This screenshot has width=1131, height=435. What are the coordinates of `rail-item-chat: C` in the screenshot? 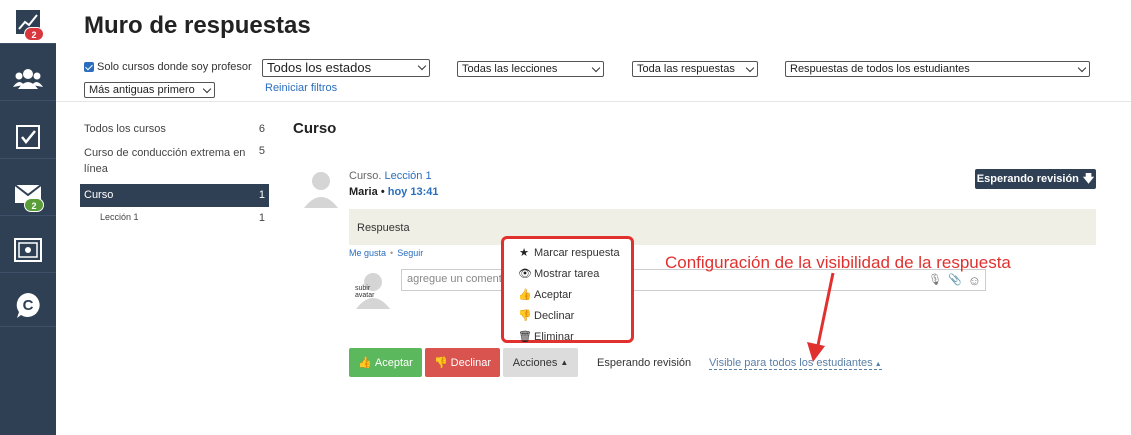 It's located at (28, 305).